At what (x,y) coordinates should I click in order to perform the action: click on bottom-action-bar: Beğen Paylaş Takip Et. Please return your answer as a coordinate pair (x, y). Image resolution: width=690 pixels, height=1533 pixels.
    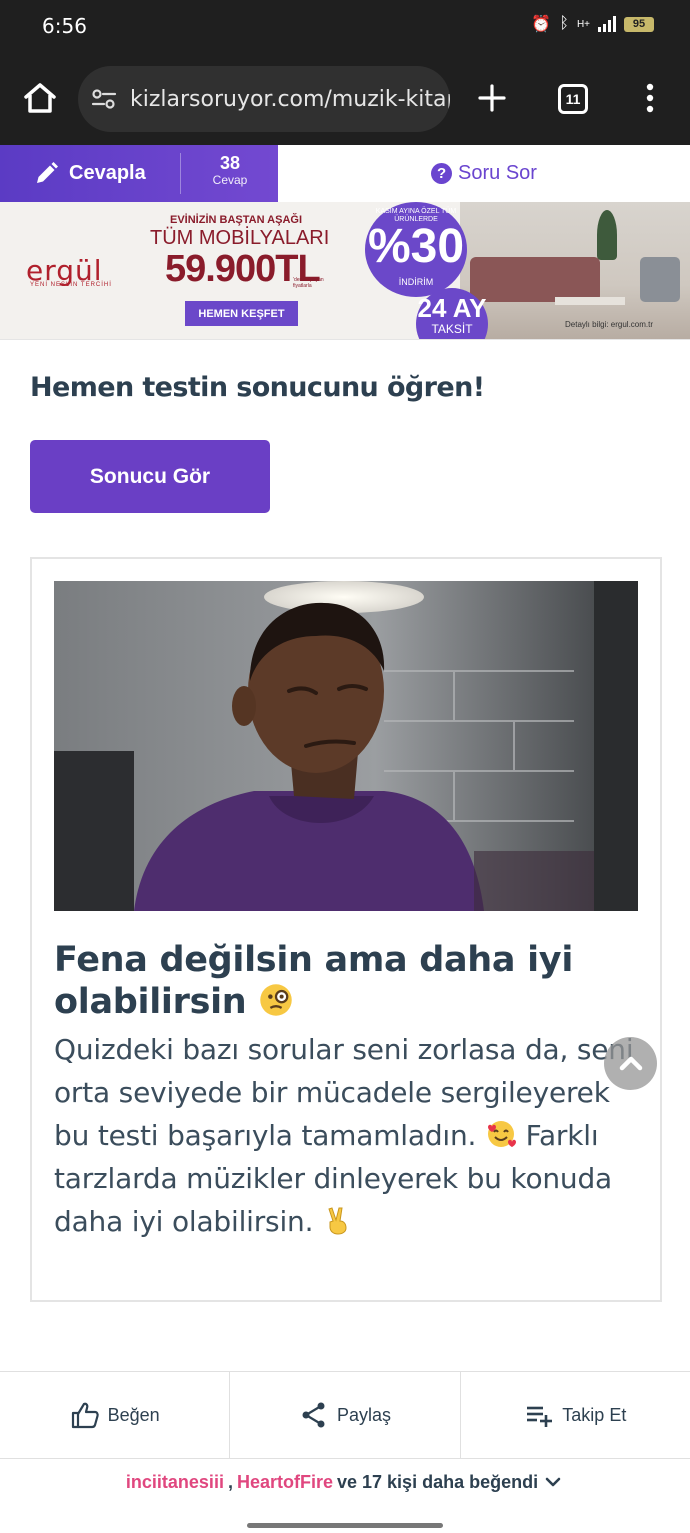
    Looking at the image, I should click on (345, 1415).